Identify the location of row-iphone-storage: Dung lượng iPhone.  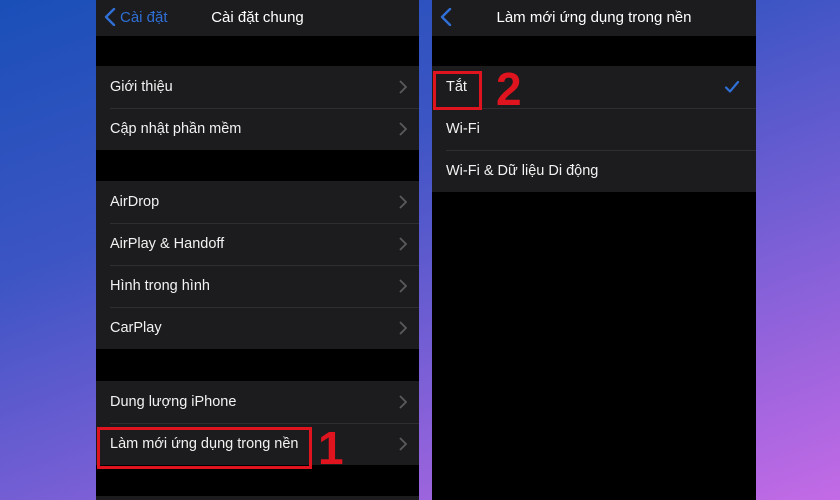
(257, 402).